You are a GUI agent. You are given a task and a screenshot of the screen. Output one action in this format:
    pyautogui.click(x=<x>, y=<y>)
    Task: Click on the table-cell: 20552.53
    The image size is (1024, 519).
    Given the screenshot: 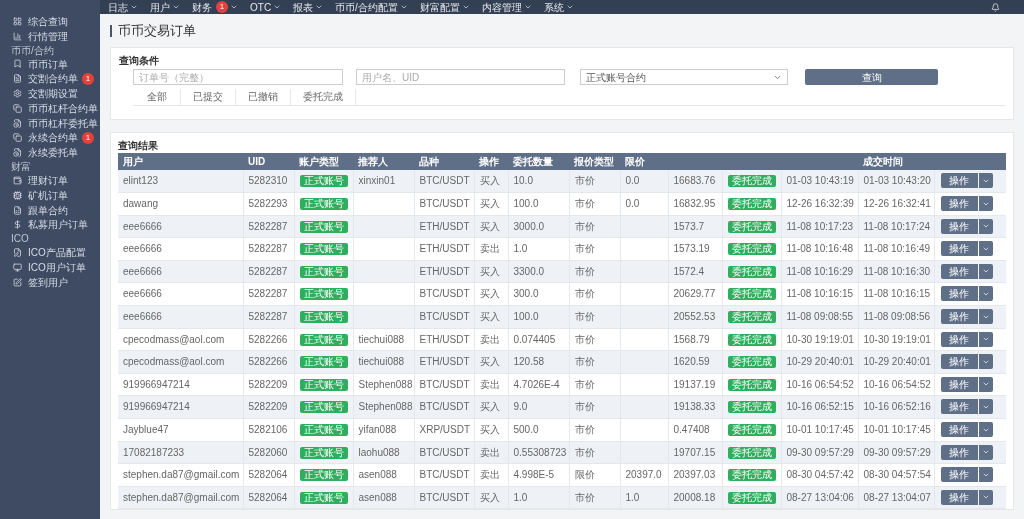 What is the action you would take?
    pyautogui.click(x=694, y=317)
    